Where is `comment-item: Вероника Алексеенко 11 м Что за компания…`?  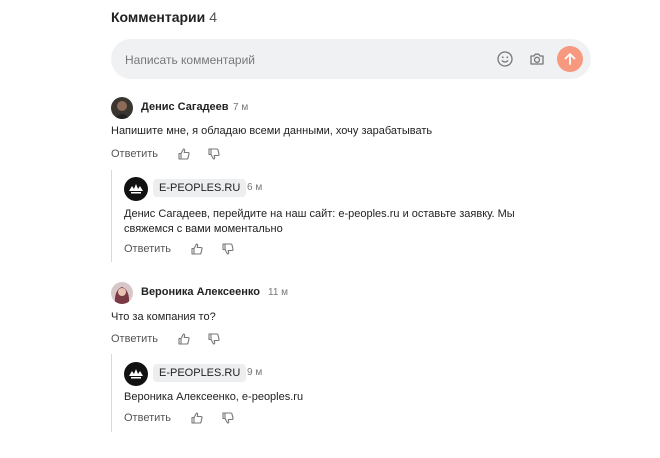 comment-item: Вероника Алексеенко 11 м Что за компания… is located at coordinates (371, 317).